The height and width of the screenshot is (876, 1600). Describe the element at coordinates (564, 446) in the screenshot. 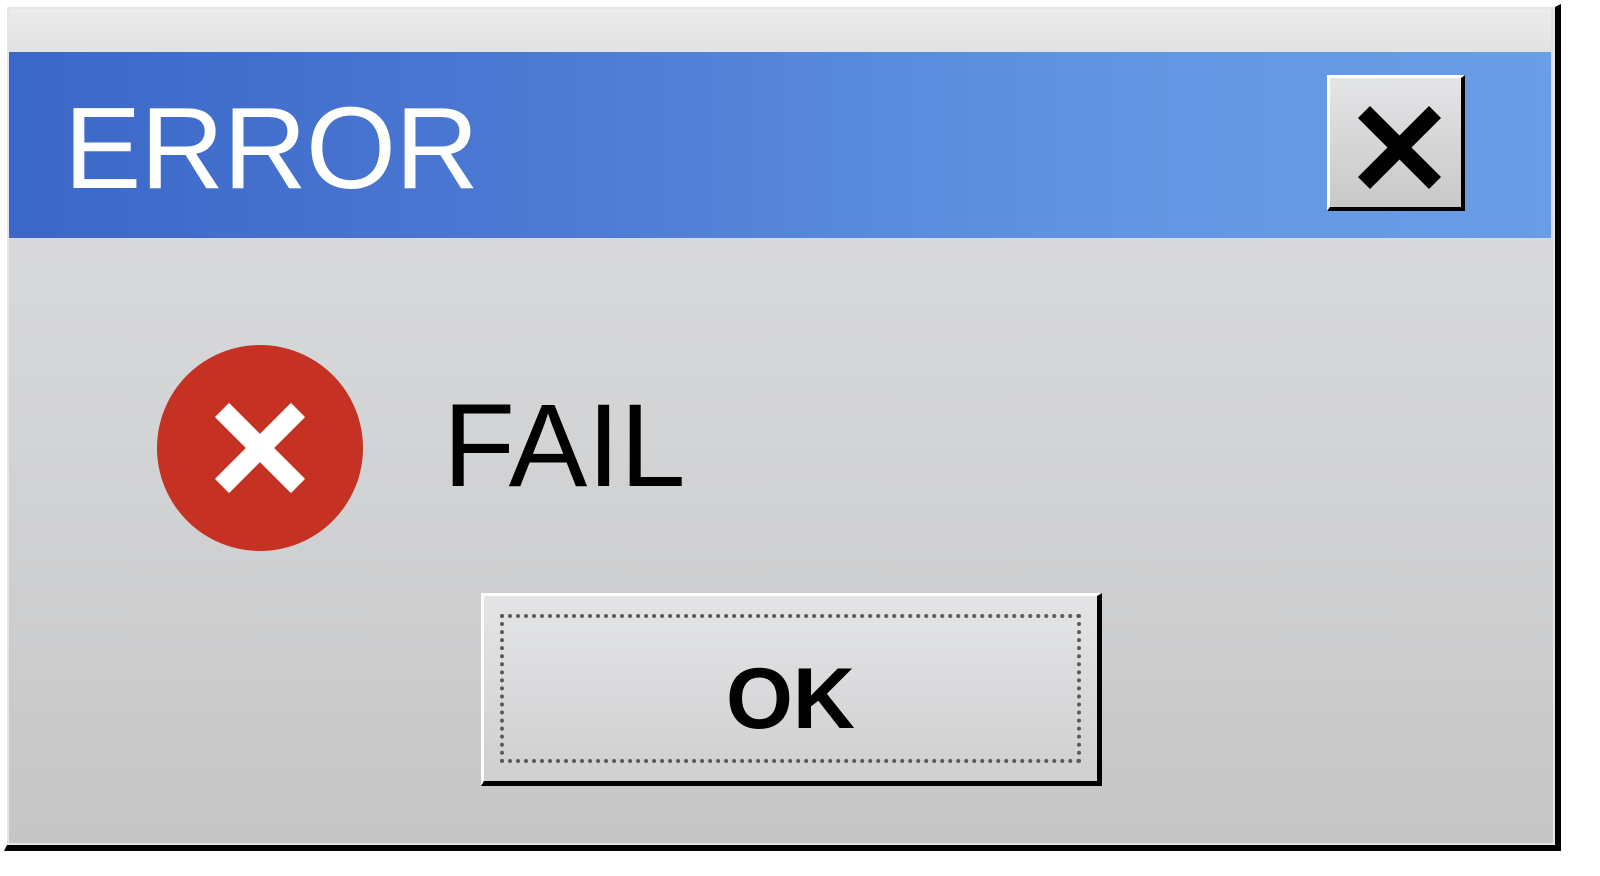

I see `error-message: FAIL` at that location.